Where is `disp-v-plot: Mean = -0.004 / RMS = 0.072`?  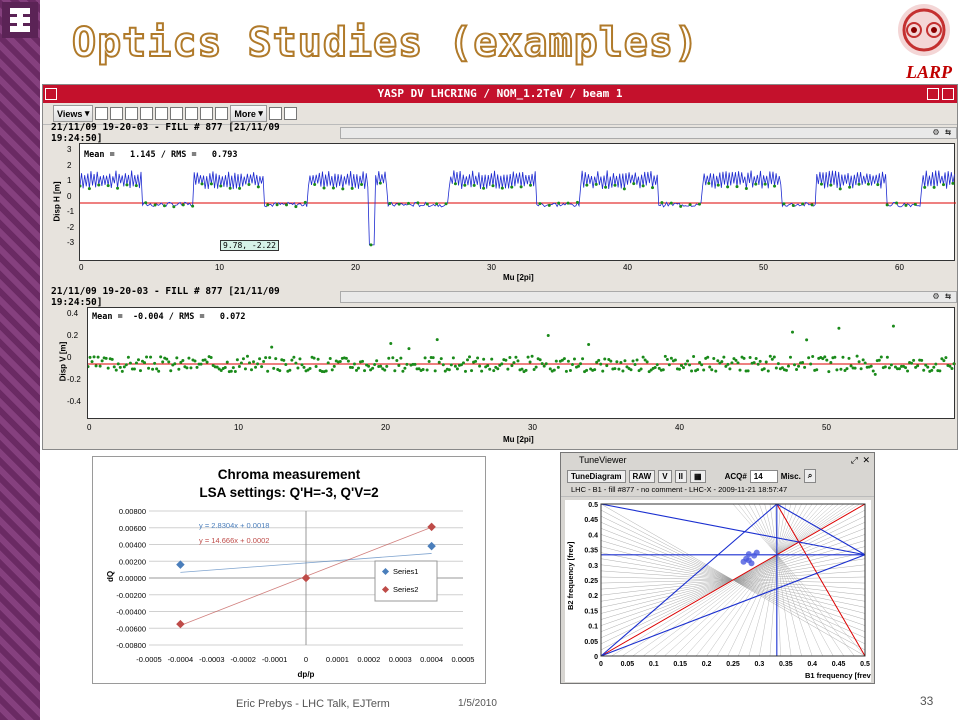 disp-v-plot: Mean = -0.004 / RMS = 0.072 is located at coordinates (521, 363).